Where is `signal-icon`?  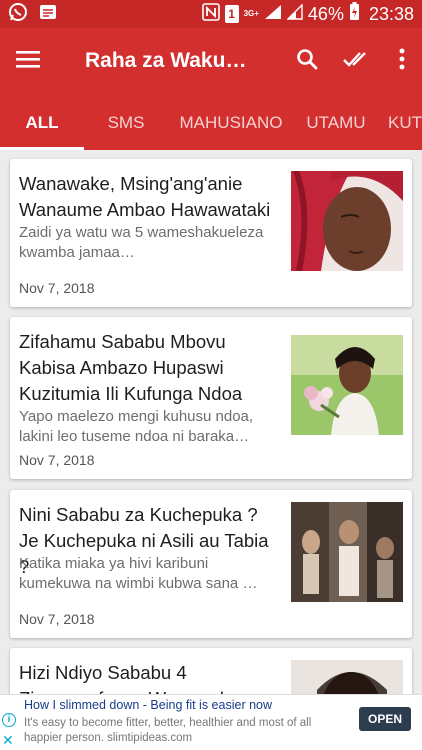 signal-icon is located at coordinates (273, 14).